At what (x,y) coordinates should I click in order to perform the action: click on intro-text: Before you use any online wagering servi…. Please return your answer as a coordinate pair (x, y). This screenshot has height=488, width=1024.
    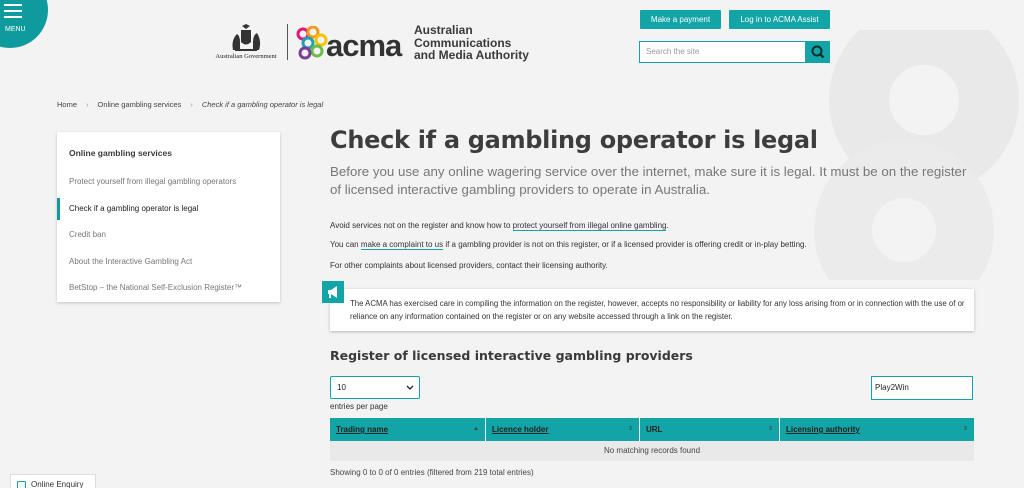
    Looking at the image, I should click on (648, 180).